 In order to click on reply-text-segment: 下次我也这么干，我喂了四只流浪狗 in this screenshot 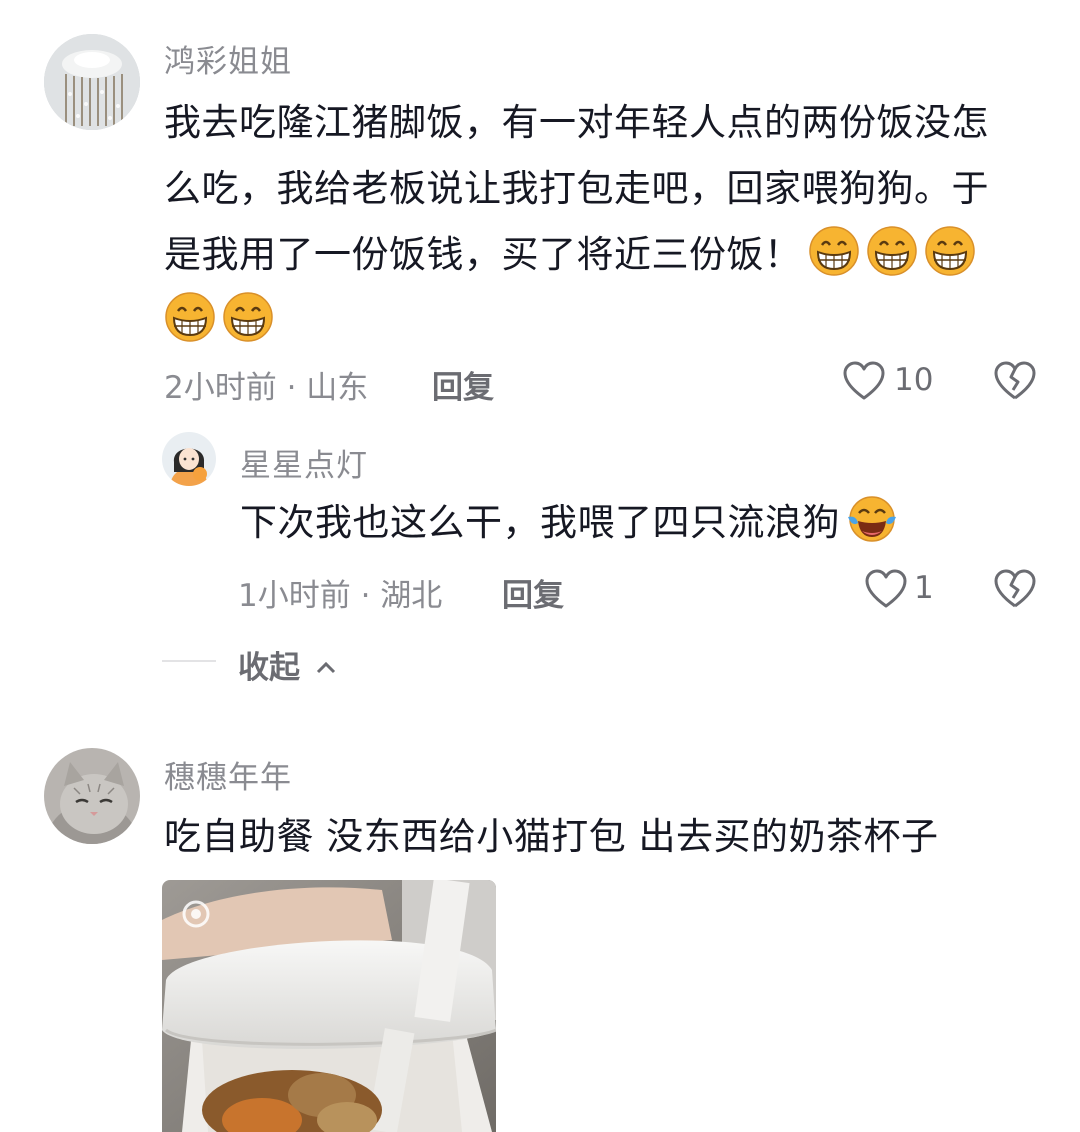, I will do `click(540, 522)`.